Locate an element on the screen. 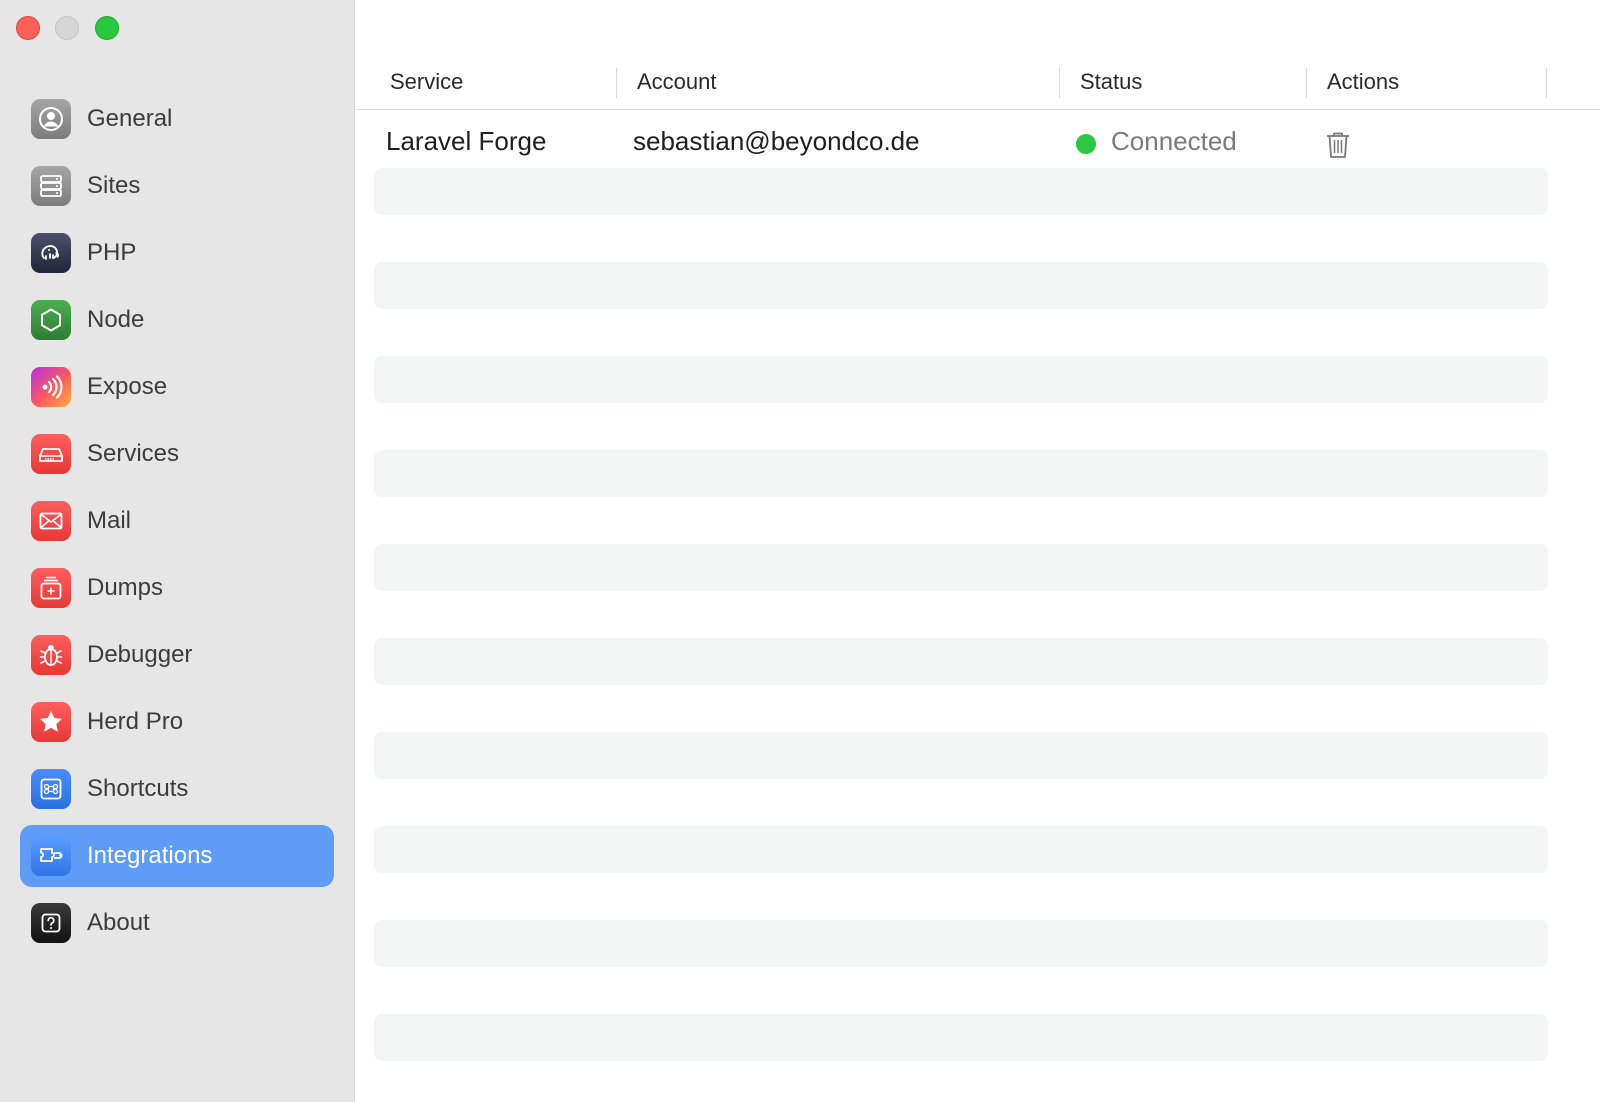 This screenshot has width=1600, height=1102. window-close-button is located at coordinates (28, 28).